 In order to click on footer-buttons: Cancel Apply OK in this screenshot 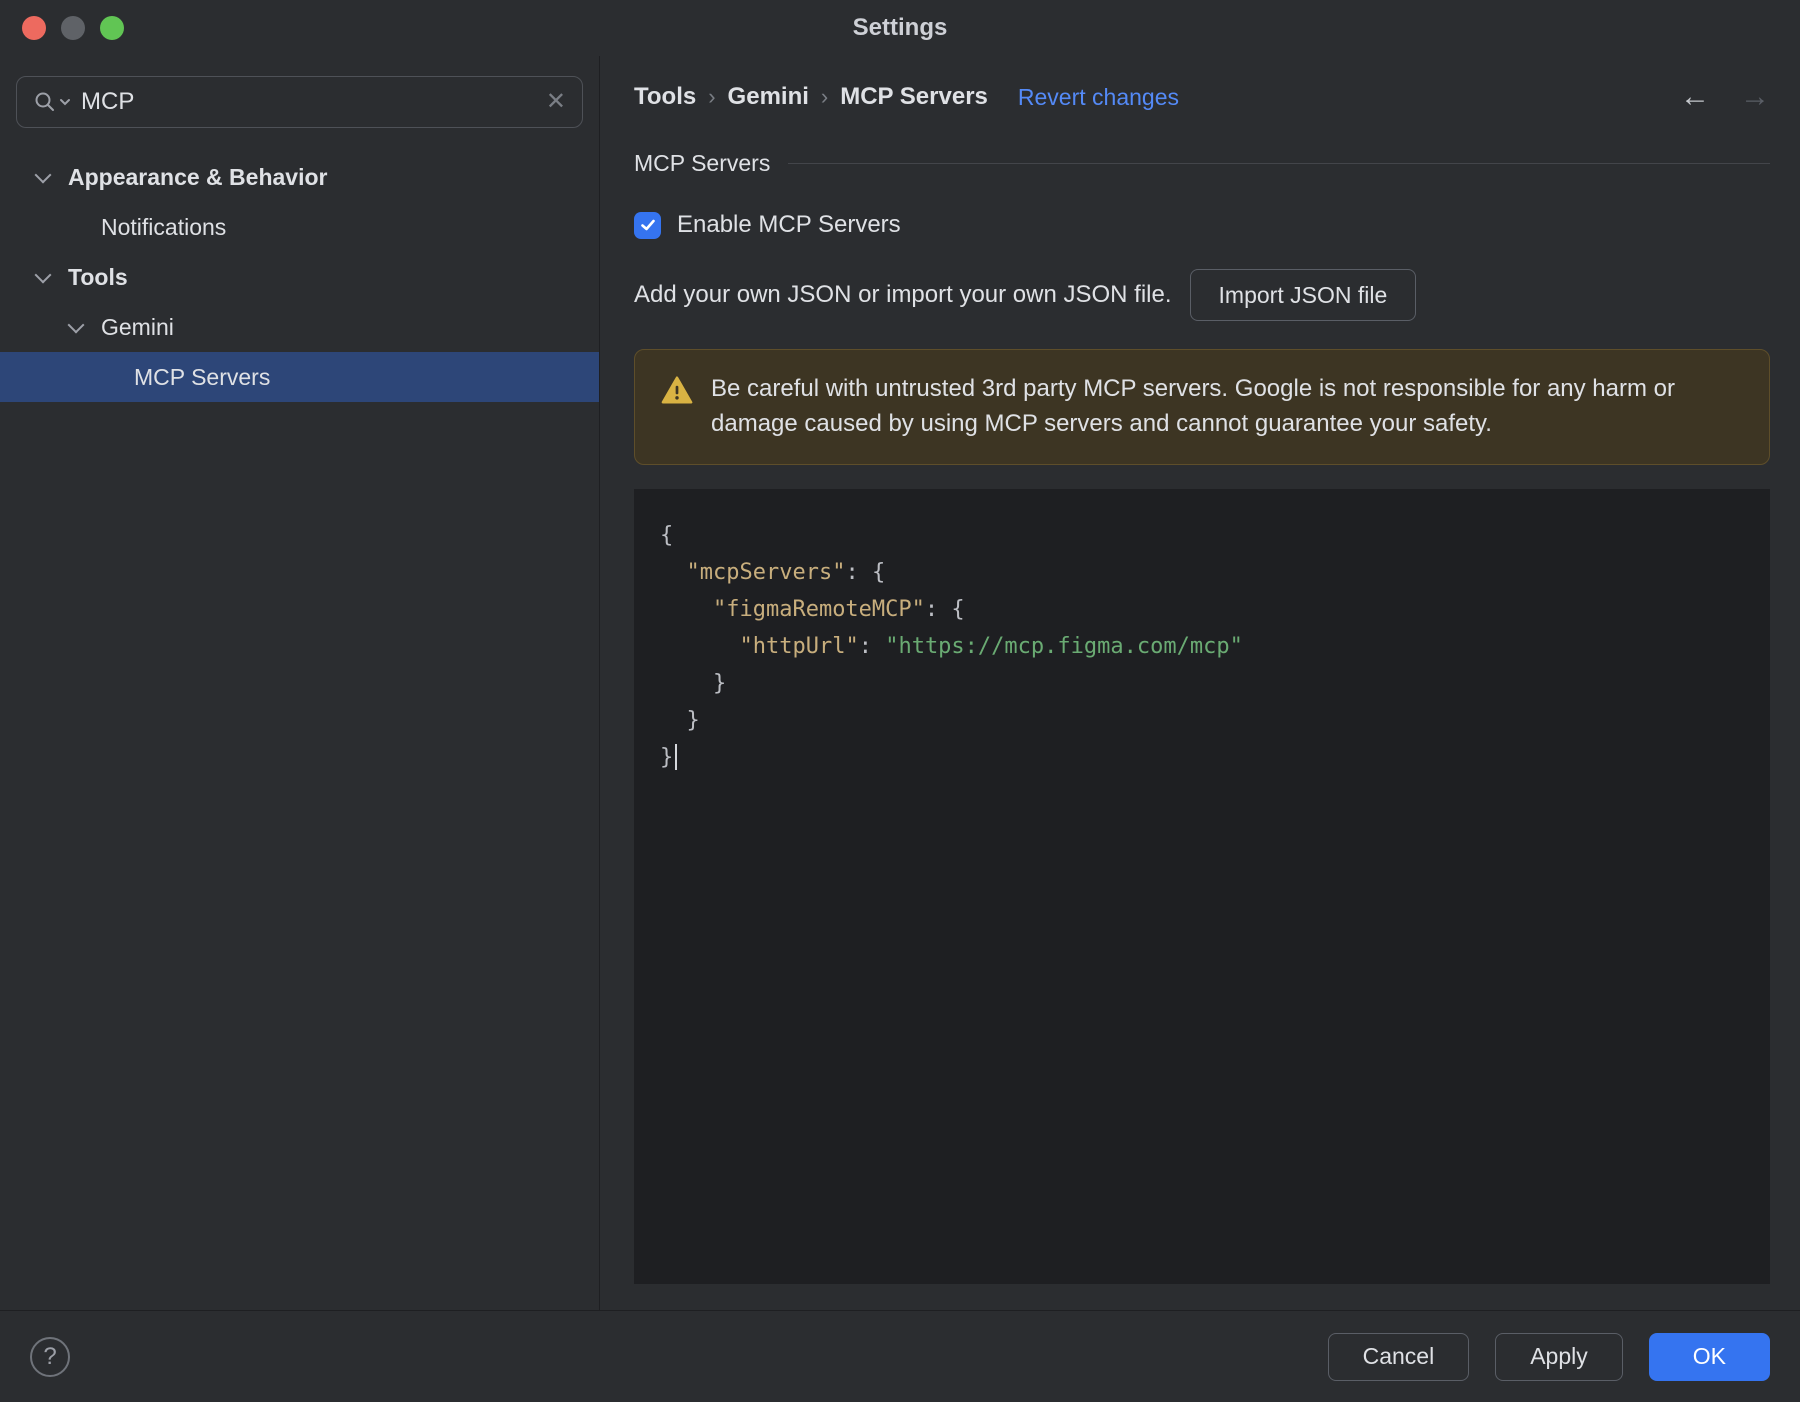, I will do `click(1548, 1356)`.